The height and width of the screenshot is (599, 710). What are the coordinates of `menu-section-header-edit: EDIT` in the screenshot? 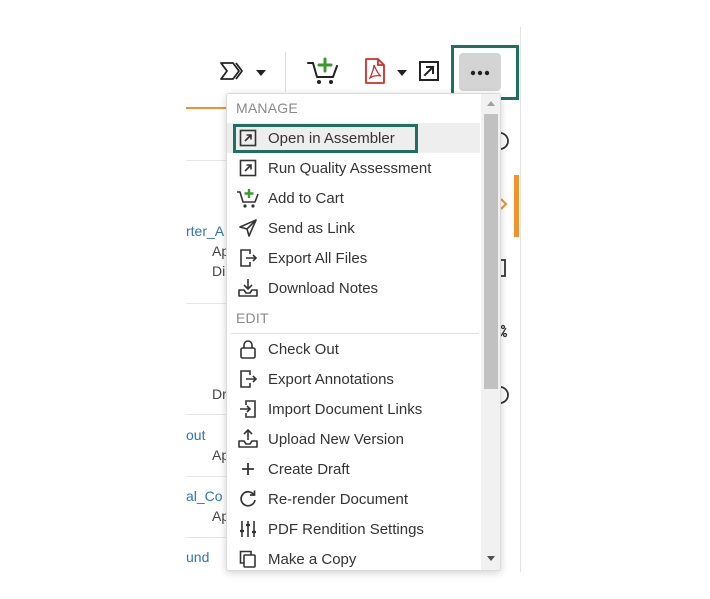 It's located at (252, 318).